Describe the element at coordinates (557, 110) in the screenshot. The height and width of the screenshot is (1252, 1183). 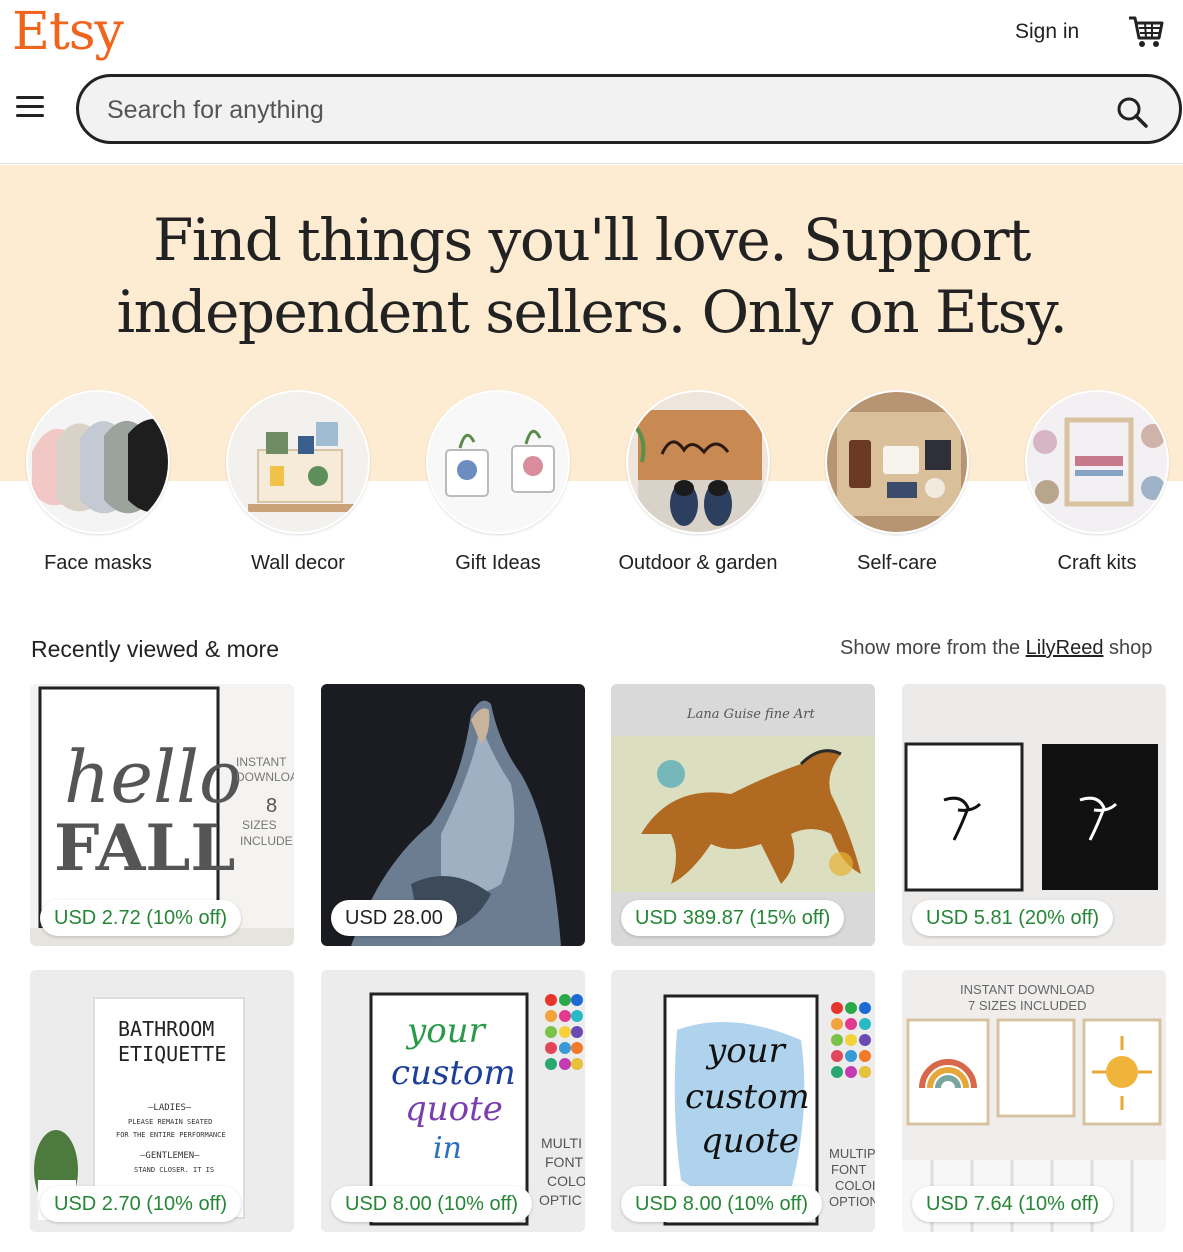
I see `search-input` at that location.